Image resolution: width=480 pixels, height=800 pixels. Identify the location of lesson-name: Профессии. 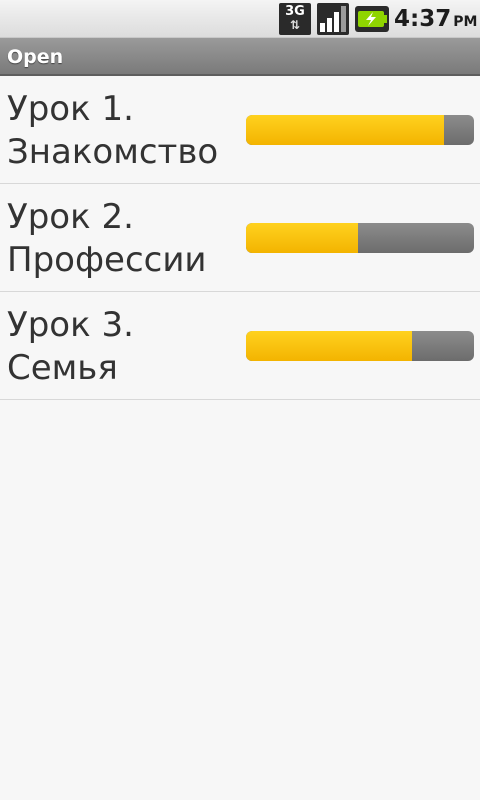
(107, 260).